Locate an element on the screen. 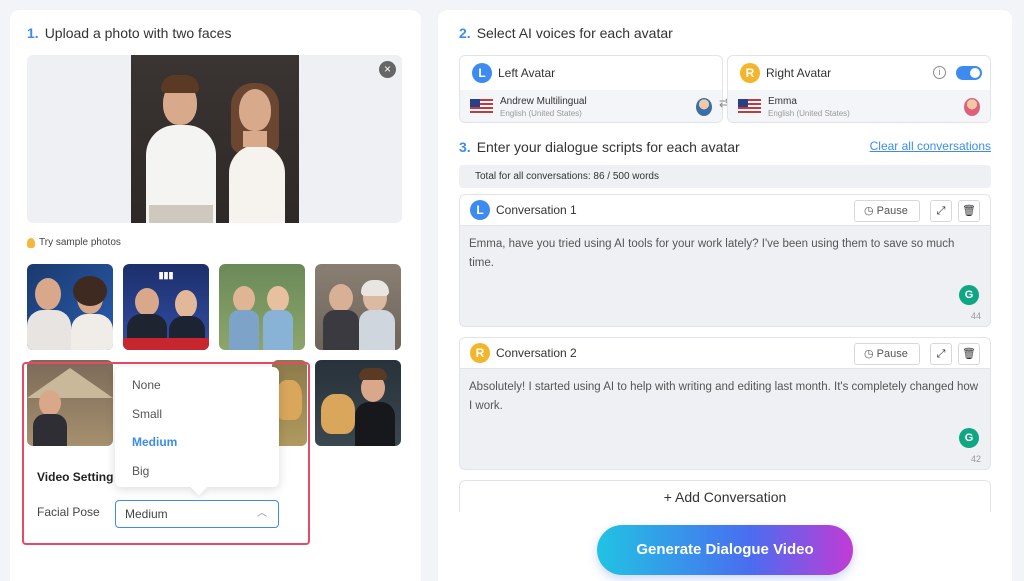 This screenshot has width=1024, height=581. video-settings-title: Video Setting is located at coordinates (75, 477).